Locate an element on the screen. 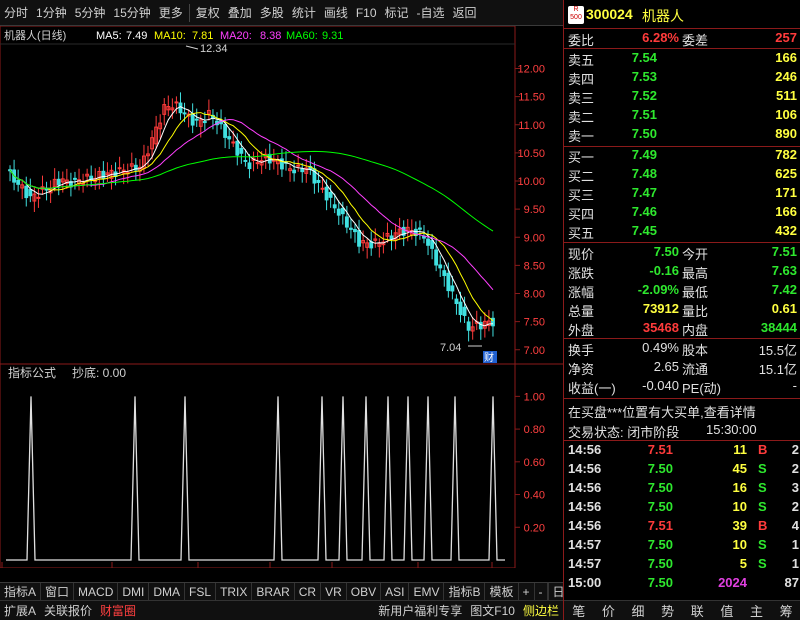  bid-row: 买二 7.48 625 is located at coordinates (682, 175).